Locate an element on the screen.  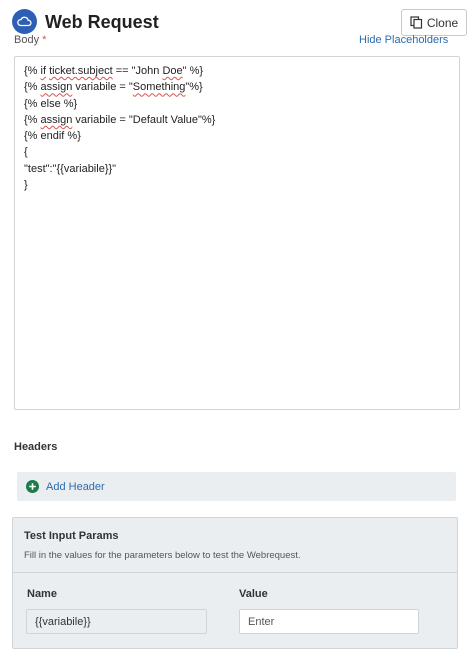
required-mark: * is located at coordinates (44, 40).